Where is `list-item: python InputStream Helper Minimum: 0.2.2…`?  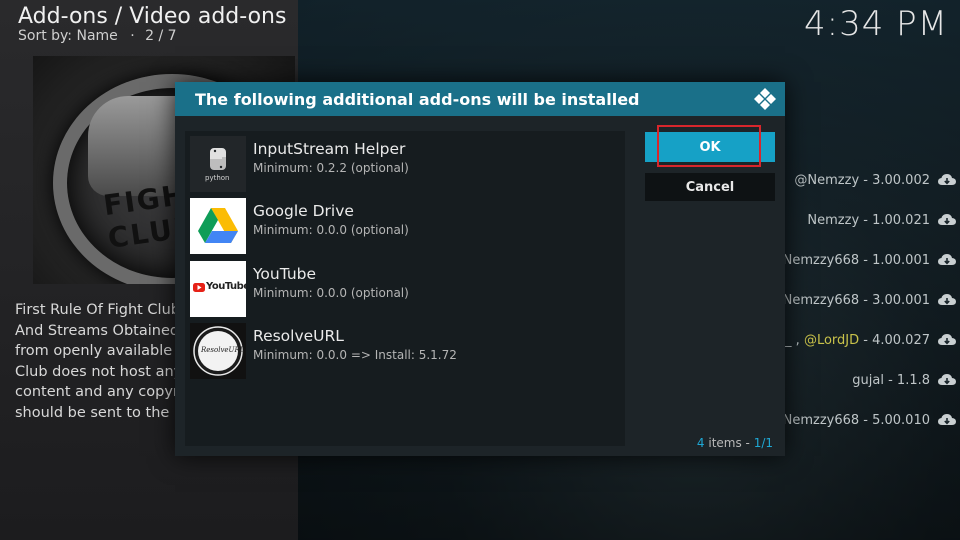
list-item: python InputStream Helper Minimum: 0.2.2… is located at coordinates (405, 164).